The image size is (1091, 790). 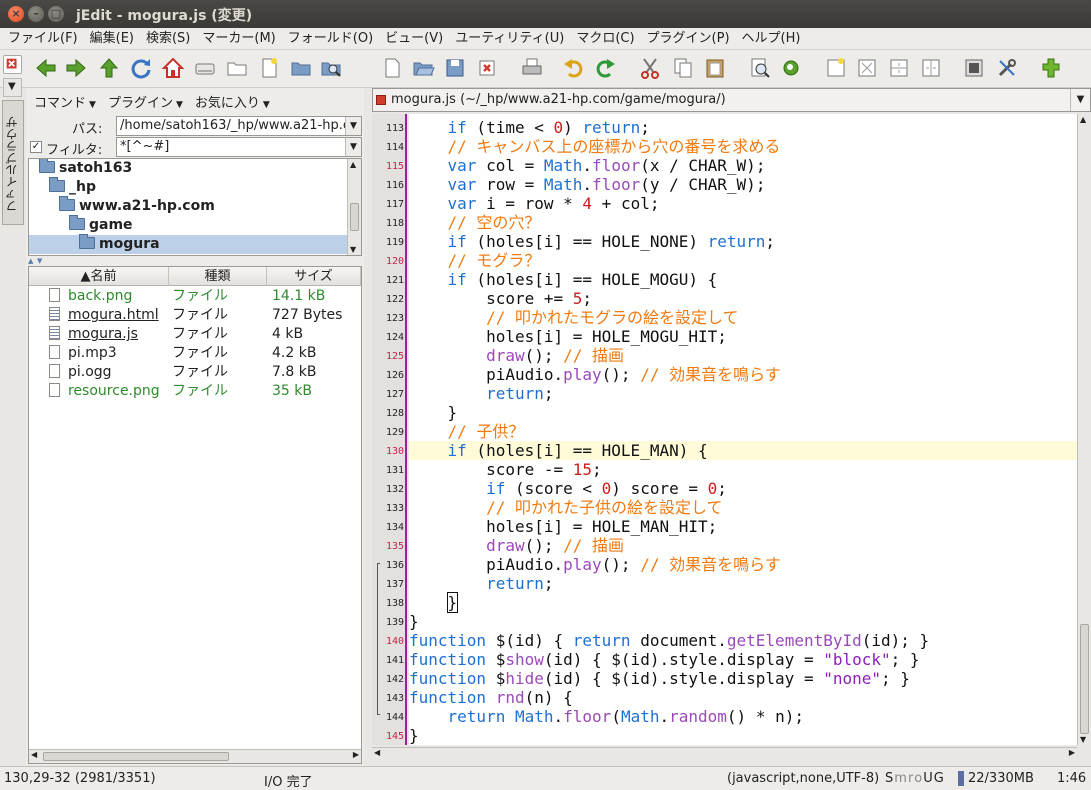 I want to click on file-row: pi.mp3 ファイル 4.2 kB, so click(x=195, y=353).